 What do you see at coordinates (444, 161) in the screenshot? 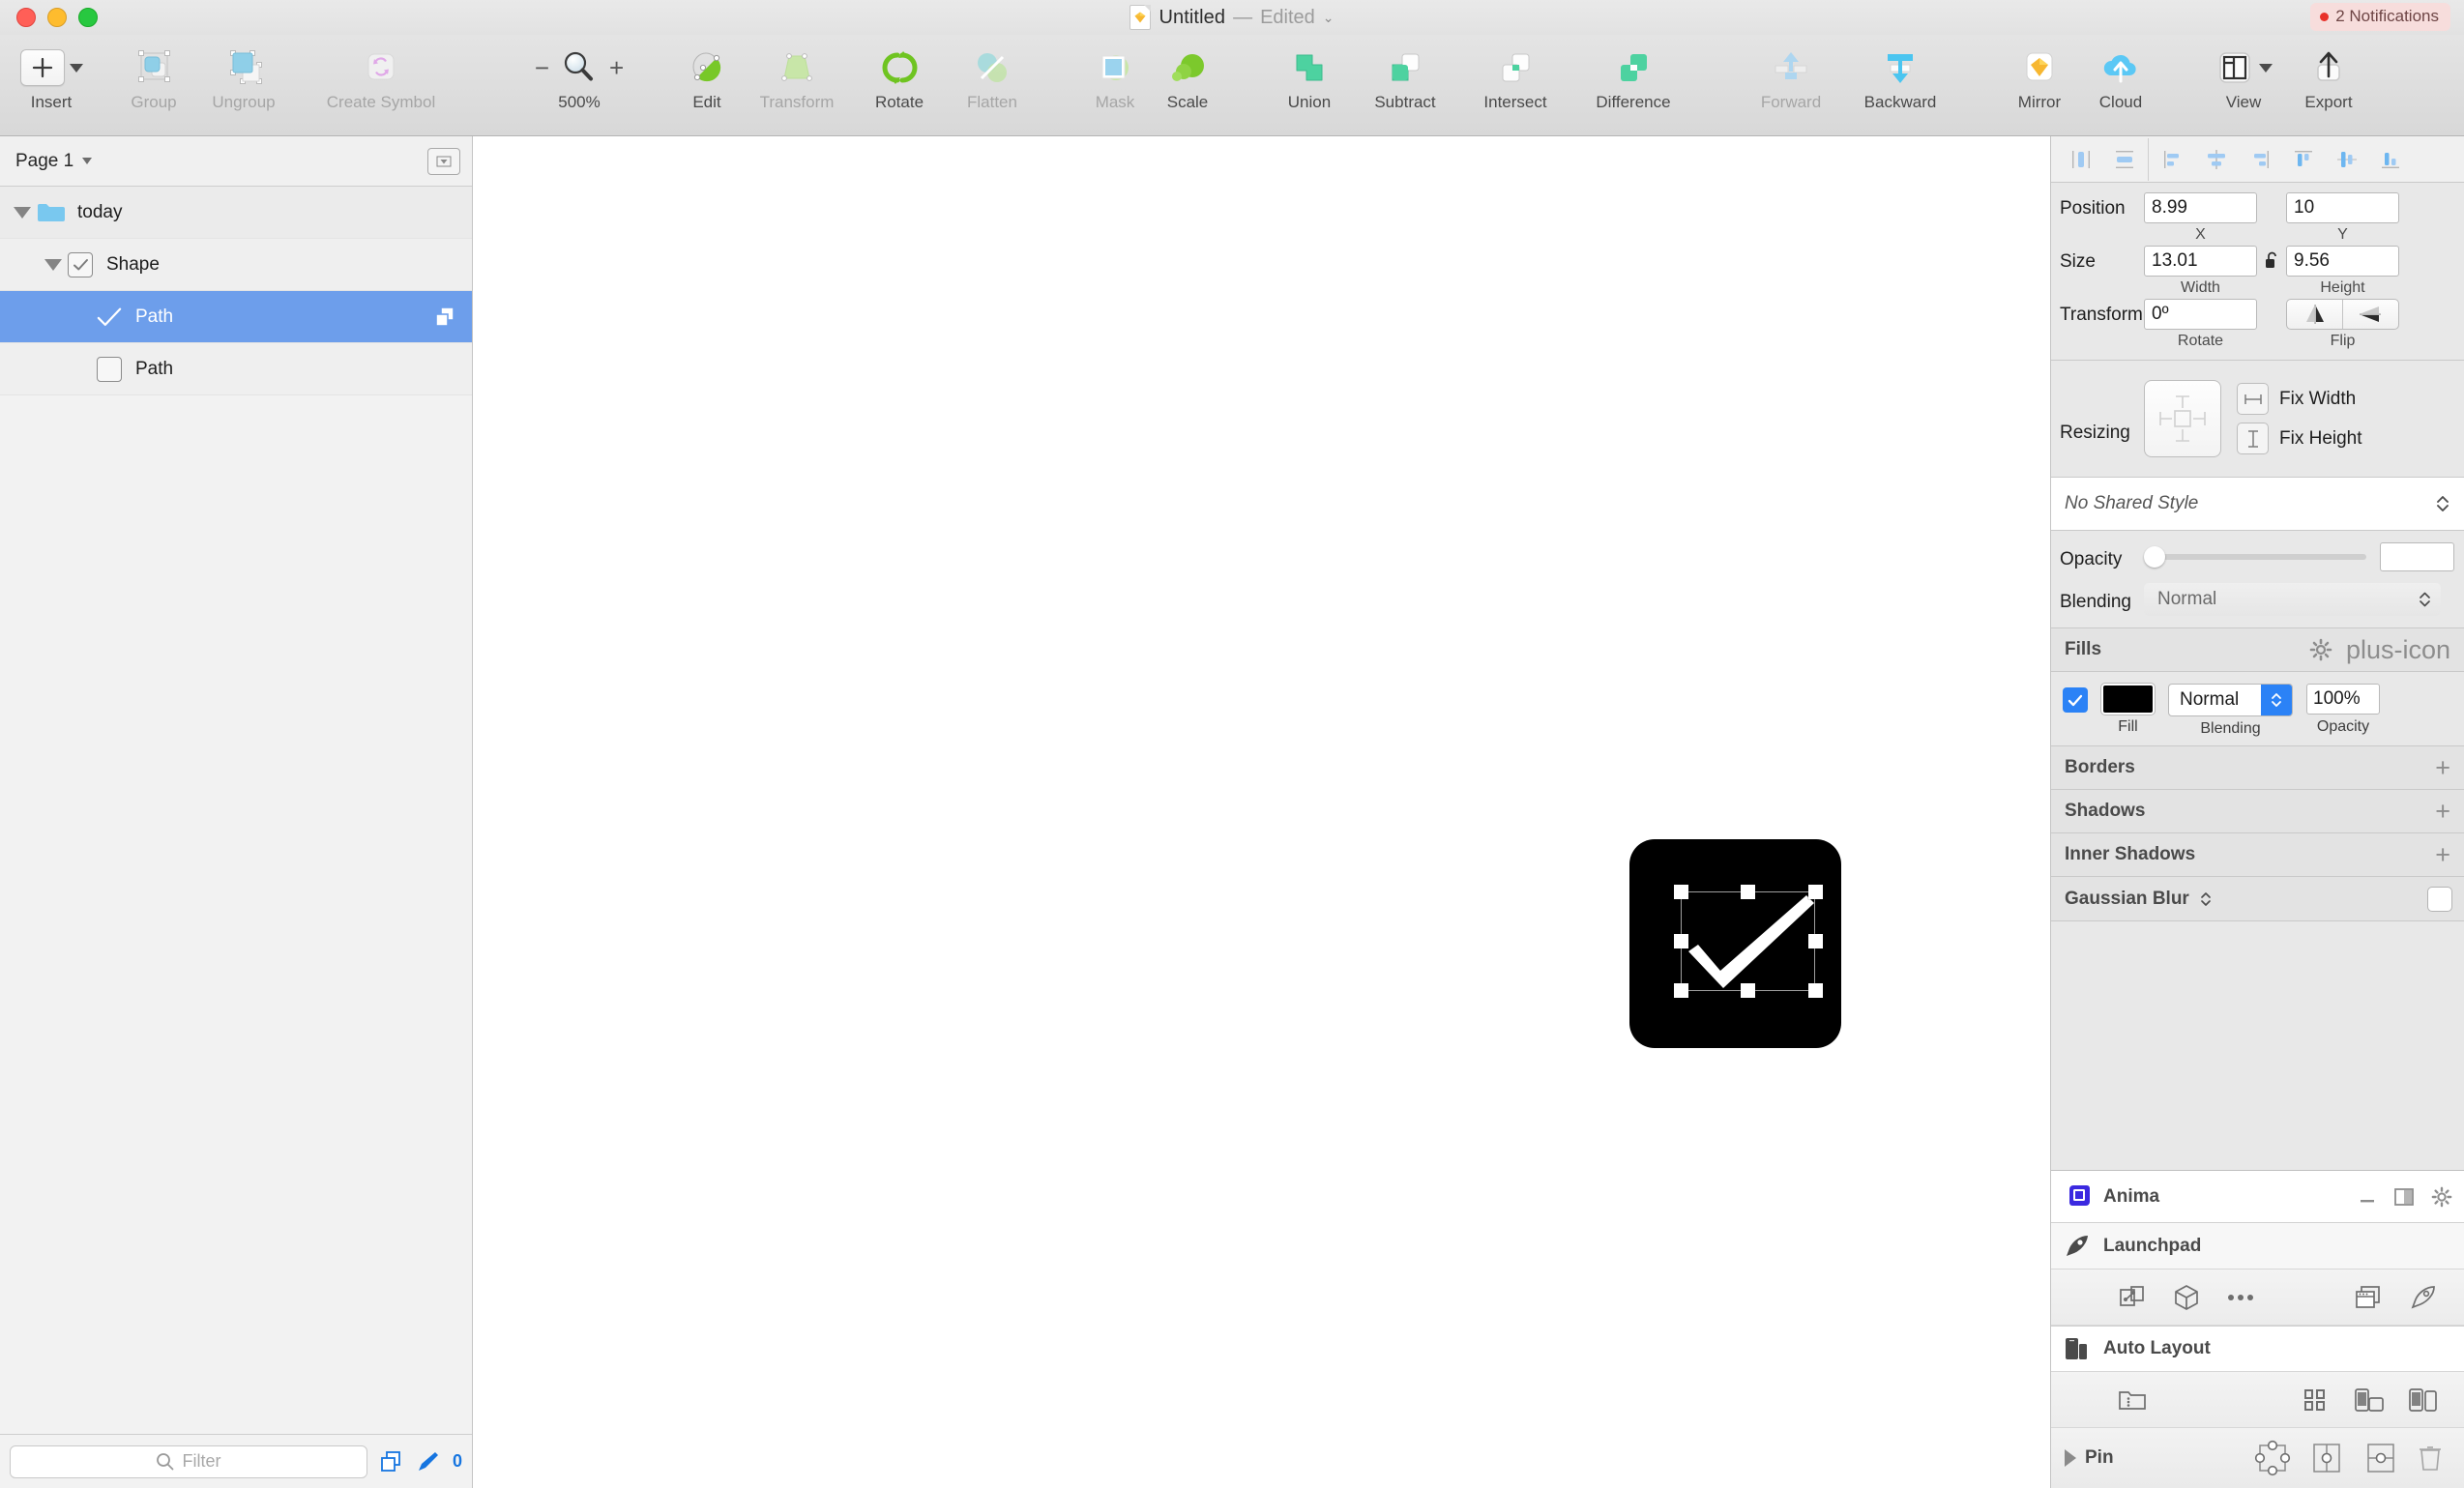
I see `page-options-icon` at bounding box center [444, 161].